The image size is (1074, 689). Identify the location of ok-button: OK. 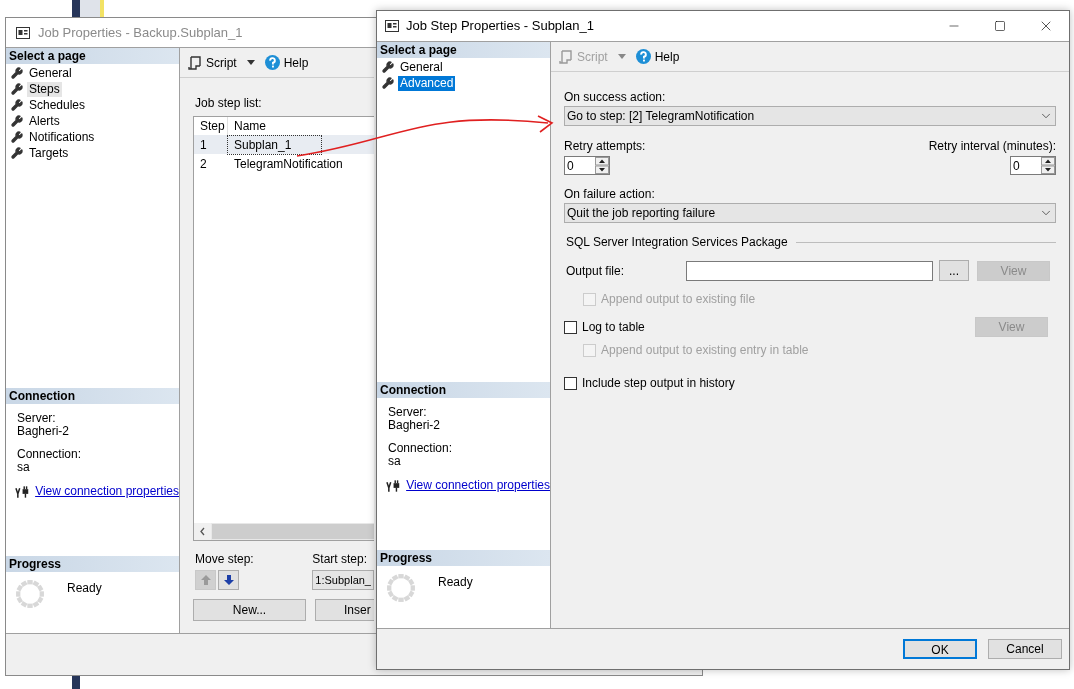
(940, 649).